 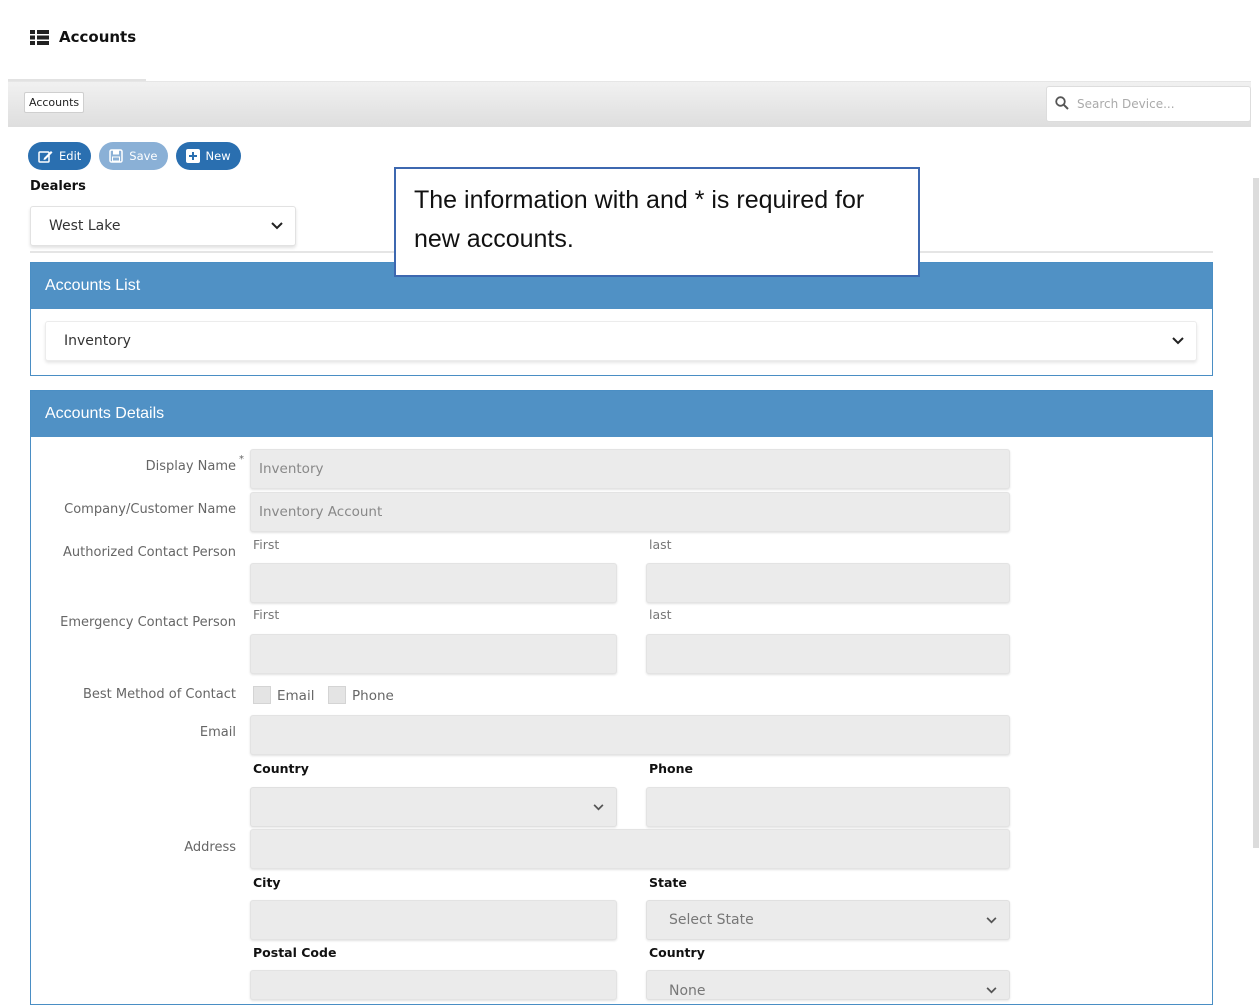 What do you see at coordinates (687, 991) in the screenshot?
I see `country2-select-value: None` at bounding box center [687, 991].